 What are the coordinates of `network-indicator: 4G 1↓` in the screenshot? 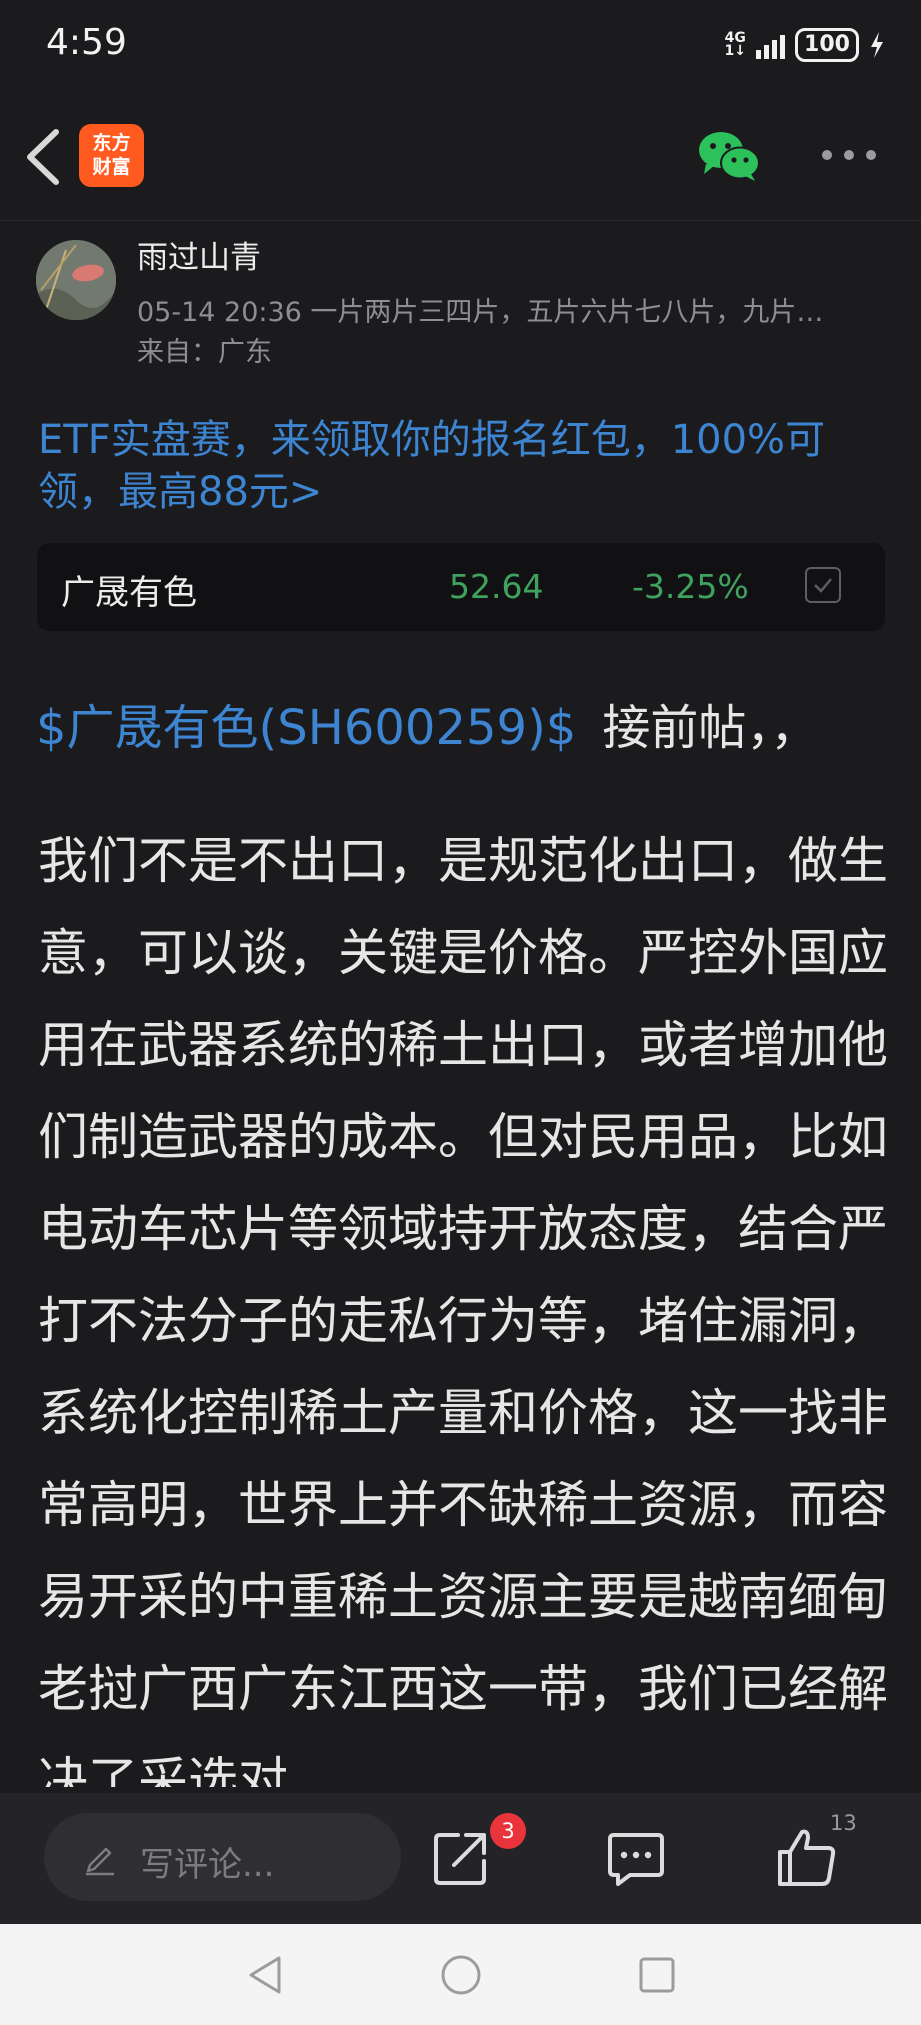 It's located at (735, 45).